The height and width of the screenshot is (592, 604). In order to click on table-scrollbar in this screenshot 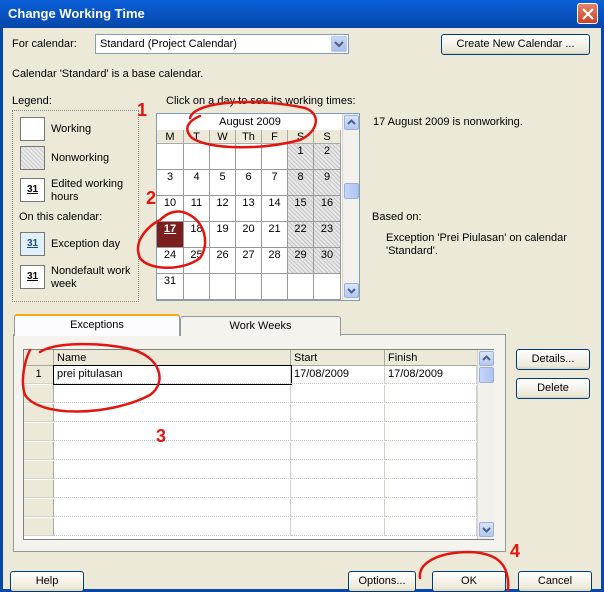, I will do `click(485, 444)`.